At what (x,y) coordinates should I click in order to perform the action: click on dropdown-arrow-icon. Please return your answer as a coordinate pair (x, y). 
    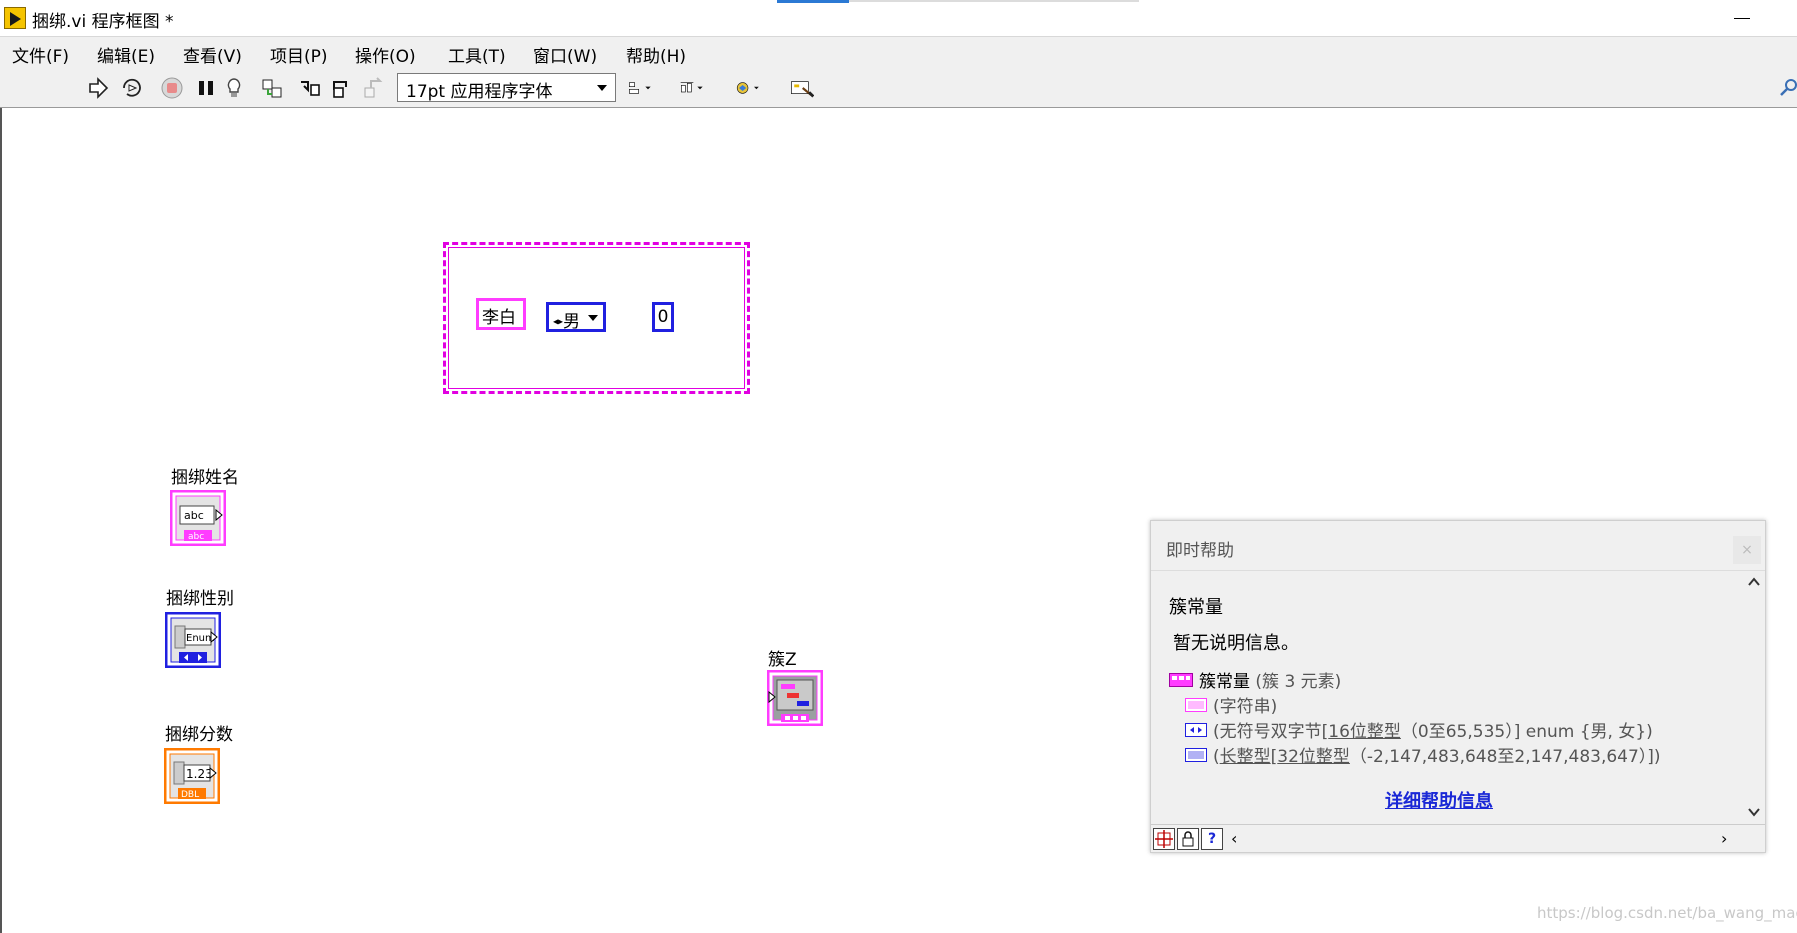
    Looking at the image, I should click on (593, 318).